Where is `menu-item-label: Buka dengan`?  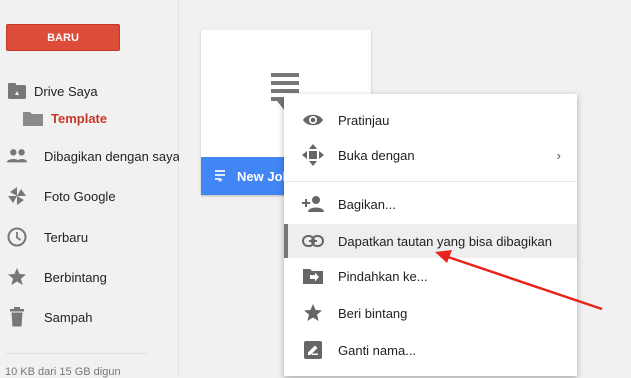 menu-item-label: Buka dengan is located at coordinates (376, 155).